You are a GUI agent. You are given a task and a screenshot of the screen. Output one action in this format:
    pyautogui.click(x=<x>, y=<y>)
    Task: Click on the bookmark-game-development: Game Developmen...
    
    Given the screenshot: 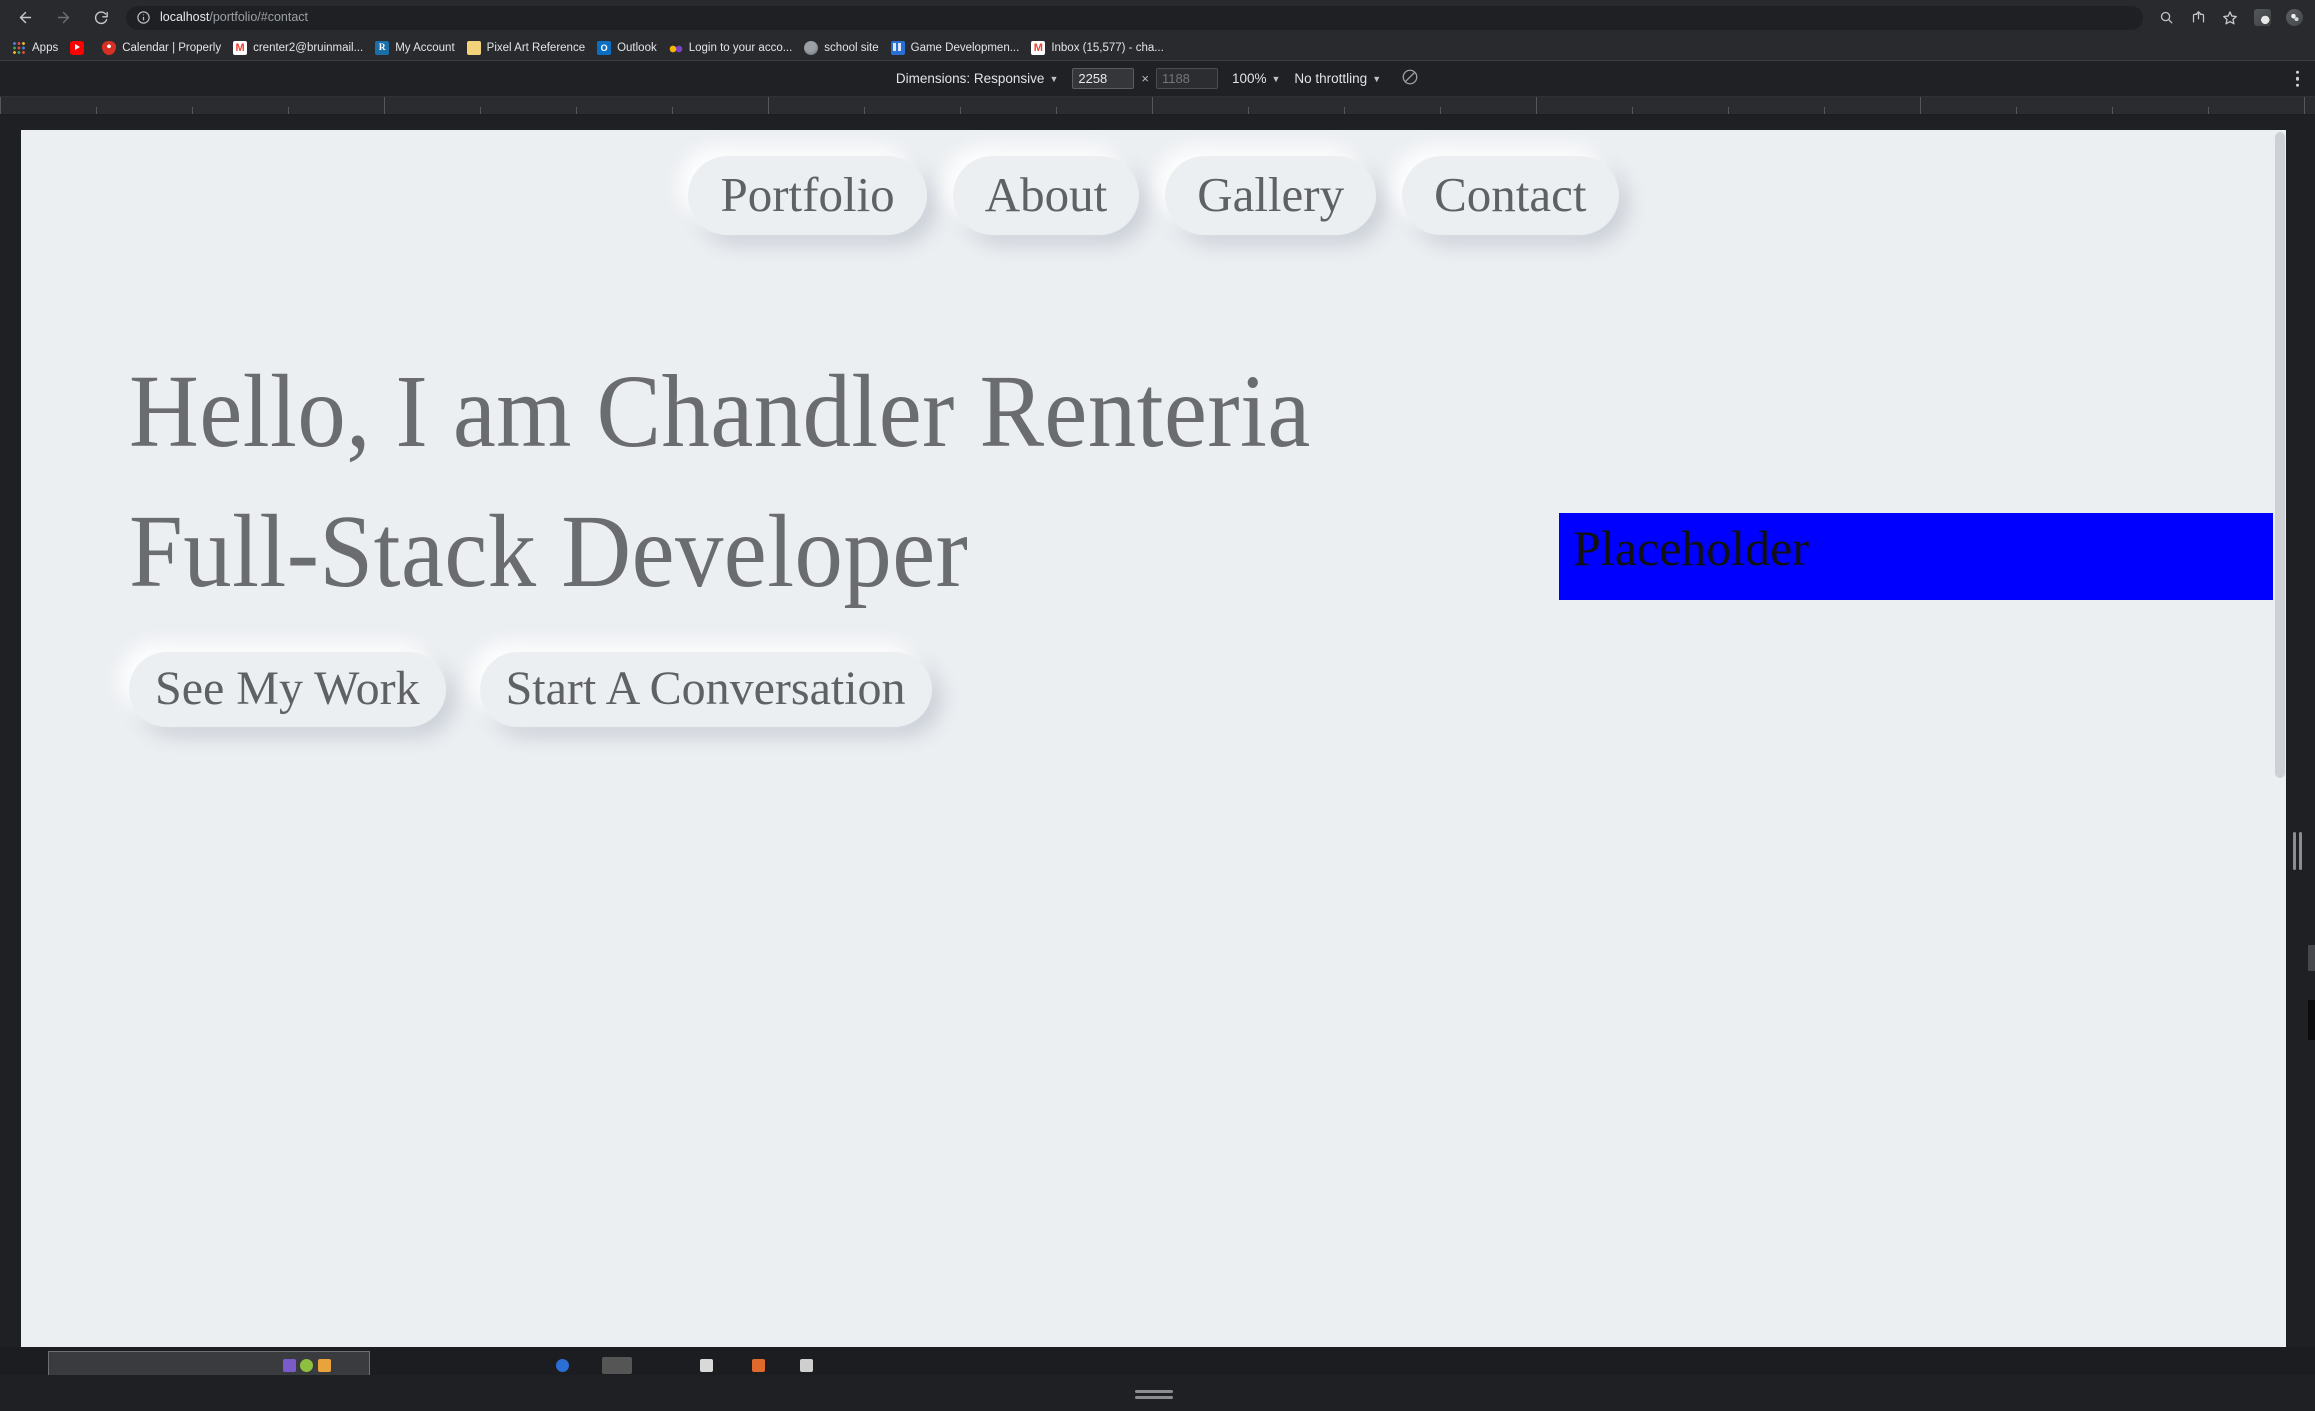 What is the action you would take?
    pyautogui.click(x=955, y=48)
    